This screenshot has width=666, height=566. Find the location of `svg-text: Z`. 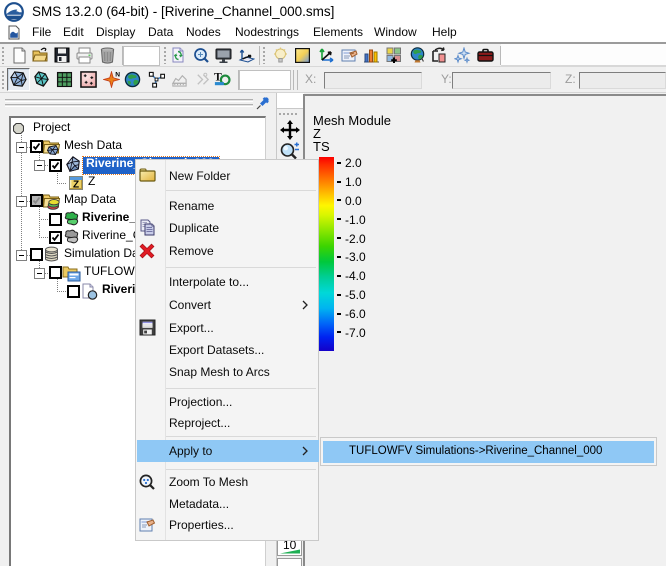

svg-text: Z is located at coordinates (76, 185).